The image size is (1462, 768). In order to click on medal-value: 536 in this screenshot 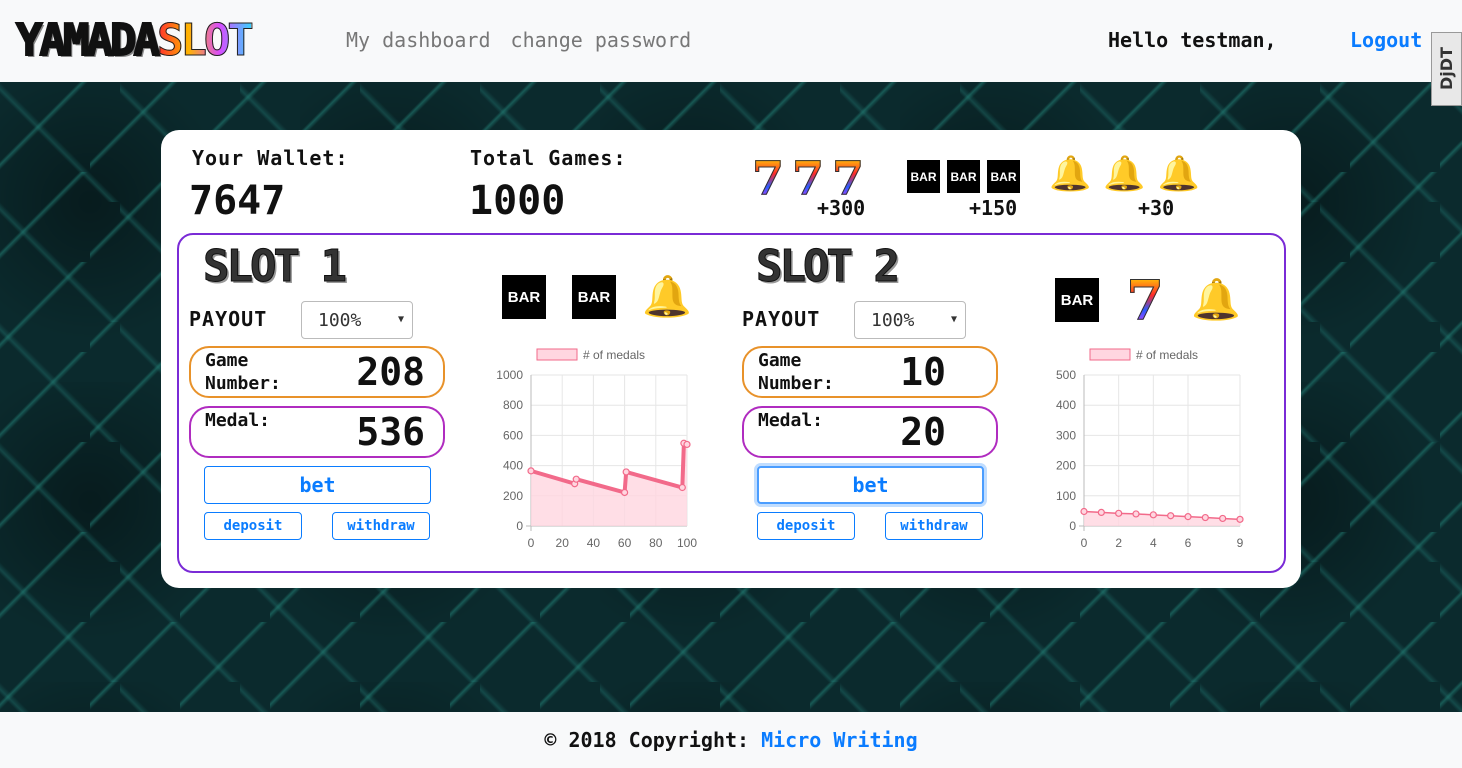, I will do `click(390, 432)`.